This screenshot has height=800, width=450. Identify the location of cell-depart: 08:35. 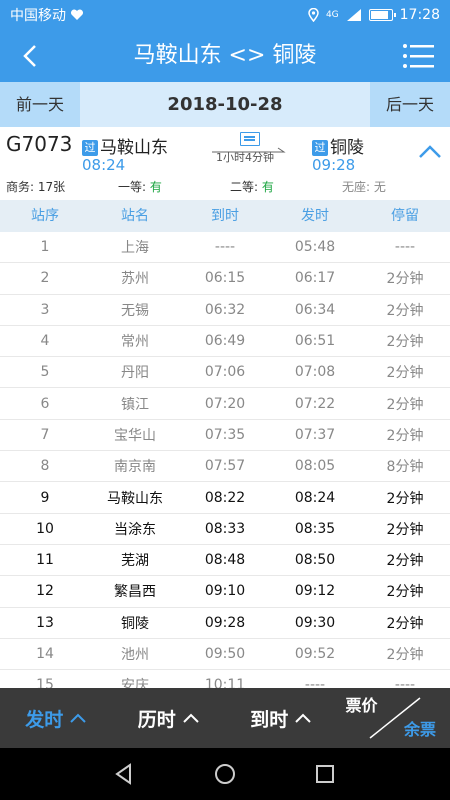
(315, 528).